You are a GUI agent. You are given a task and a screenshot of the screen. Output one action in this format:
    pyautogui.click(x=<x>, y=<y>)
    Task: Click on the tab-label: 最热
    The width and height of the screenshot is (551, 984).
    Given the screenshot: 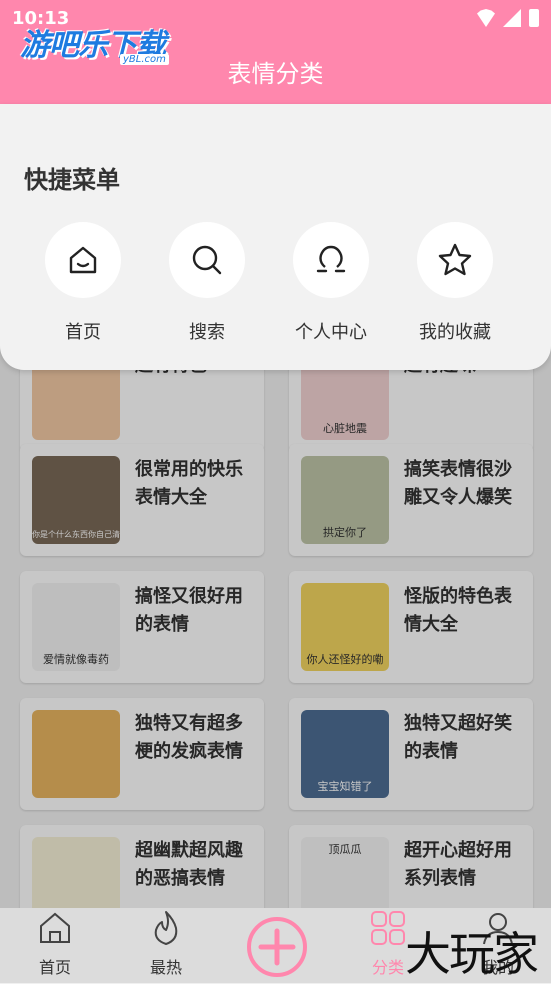 What is the action you would take?
    pyautogui.click(x=165, y=967)
    